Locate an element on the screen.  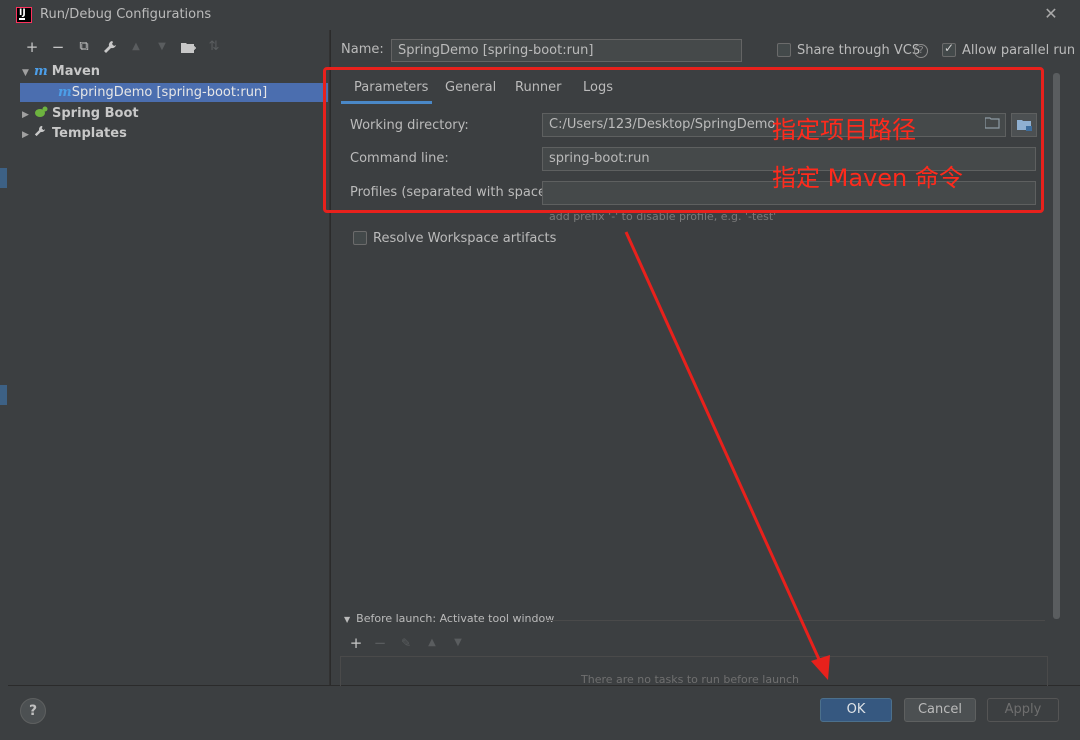
tree-node-label: Maven is located at coordinates (76, 71).